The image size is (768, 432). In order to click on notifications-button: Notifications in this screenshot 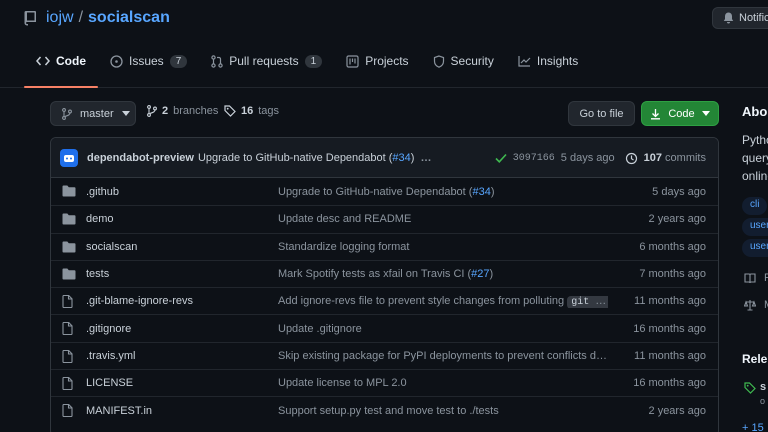, I will do `click(740, 18)`.